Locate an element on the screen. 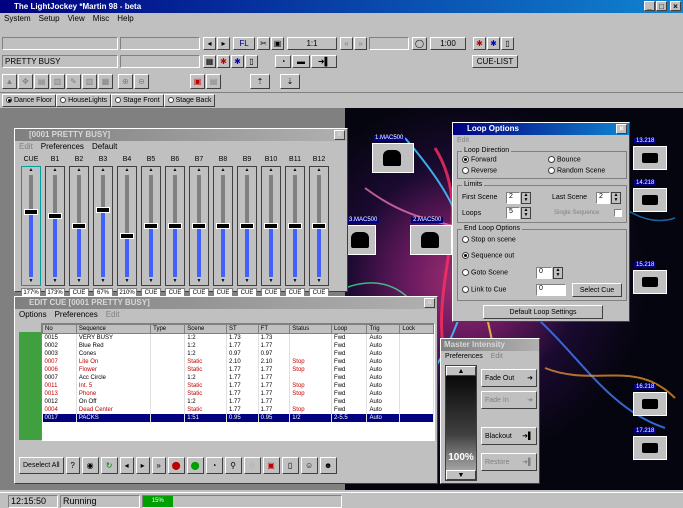  fixture-6: 15.218 is located at coordinates (650, 278).